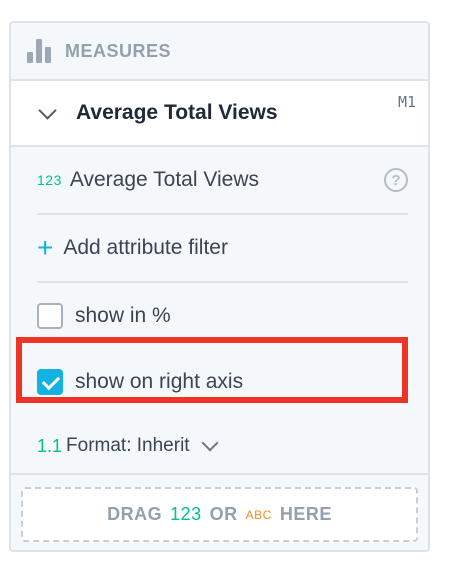 This screenshot has height=568, width=456. I want to click on show-in-percent-label: show in %, so click(123, 315).